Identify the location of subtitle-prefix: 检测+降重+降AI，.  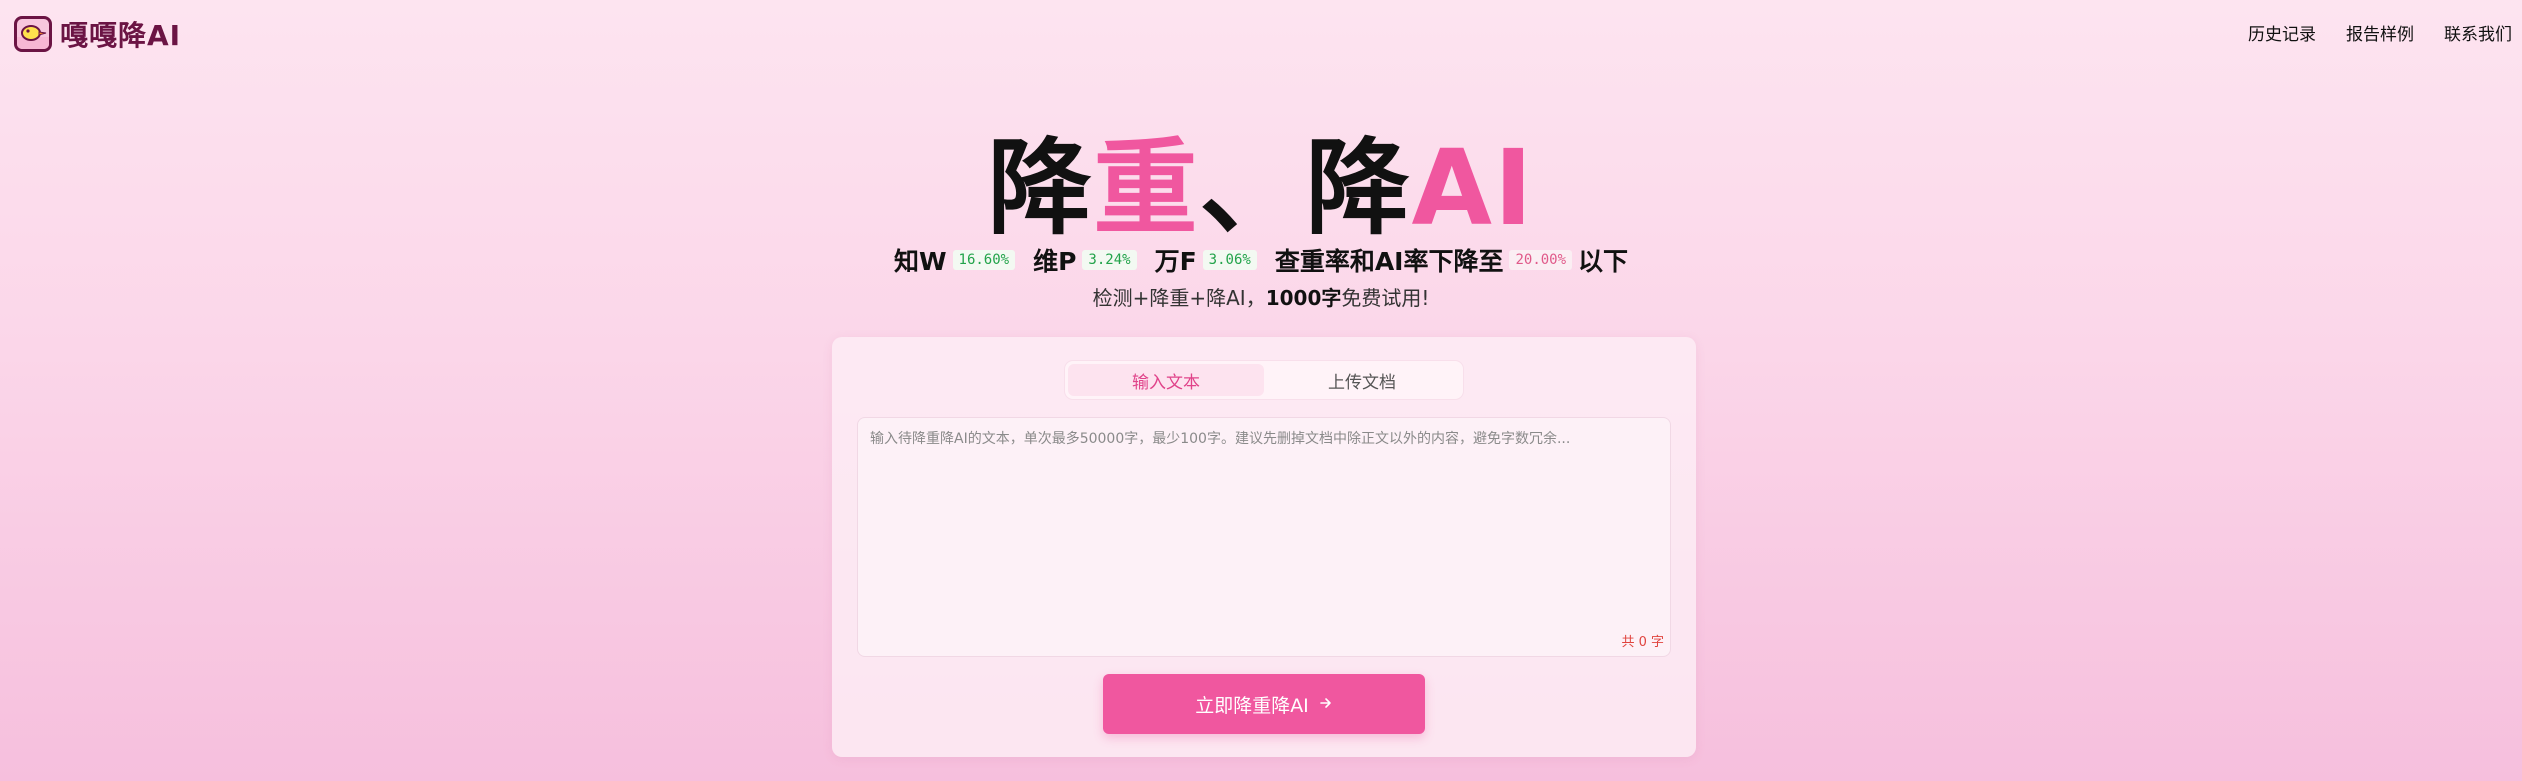
(1179, 298).